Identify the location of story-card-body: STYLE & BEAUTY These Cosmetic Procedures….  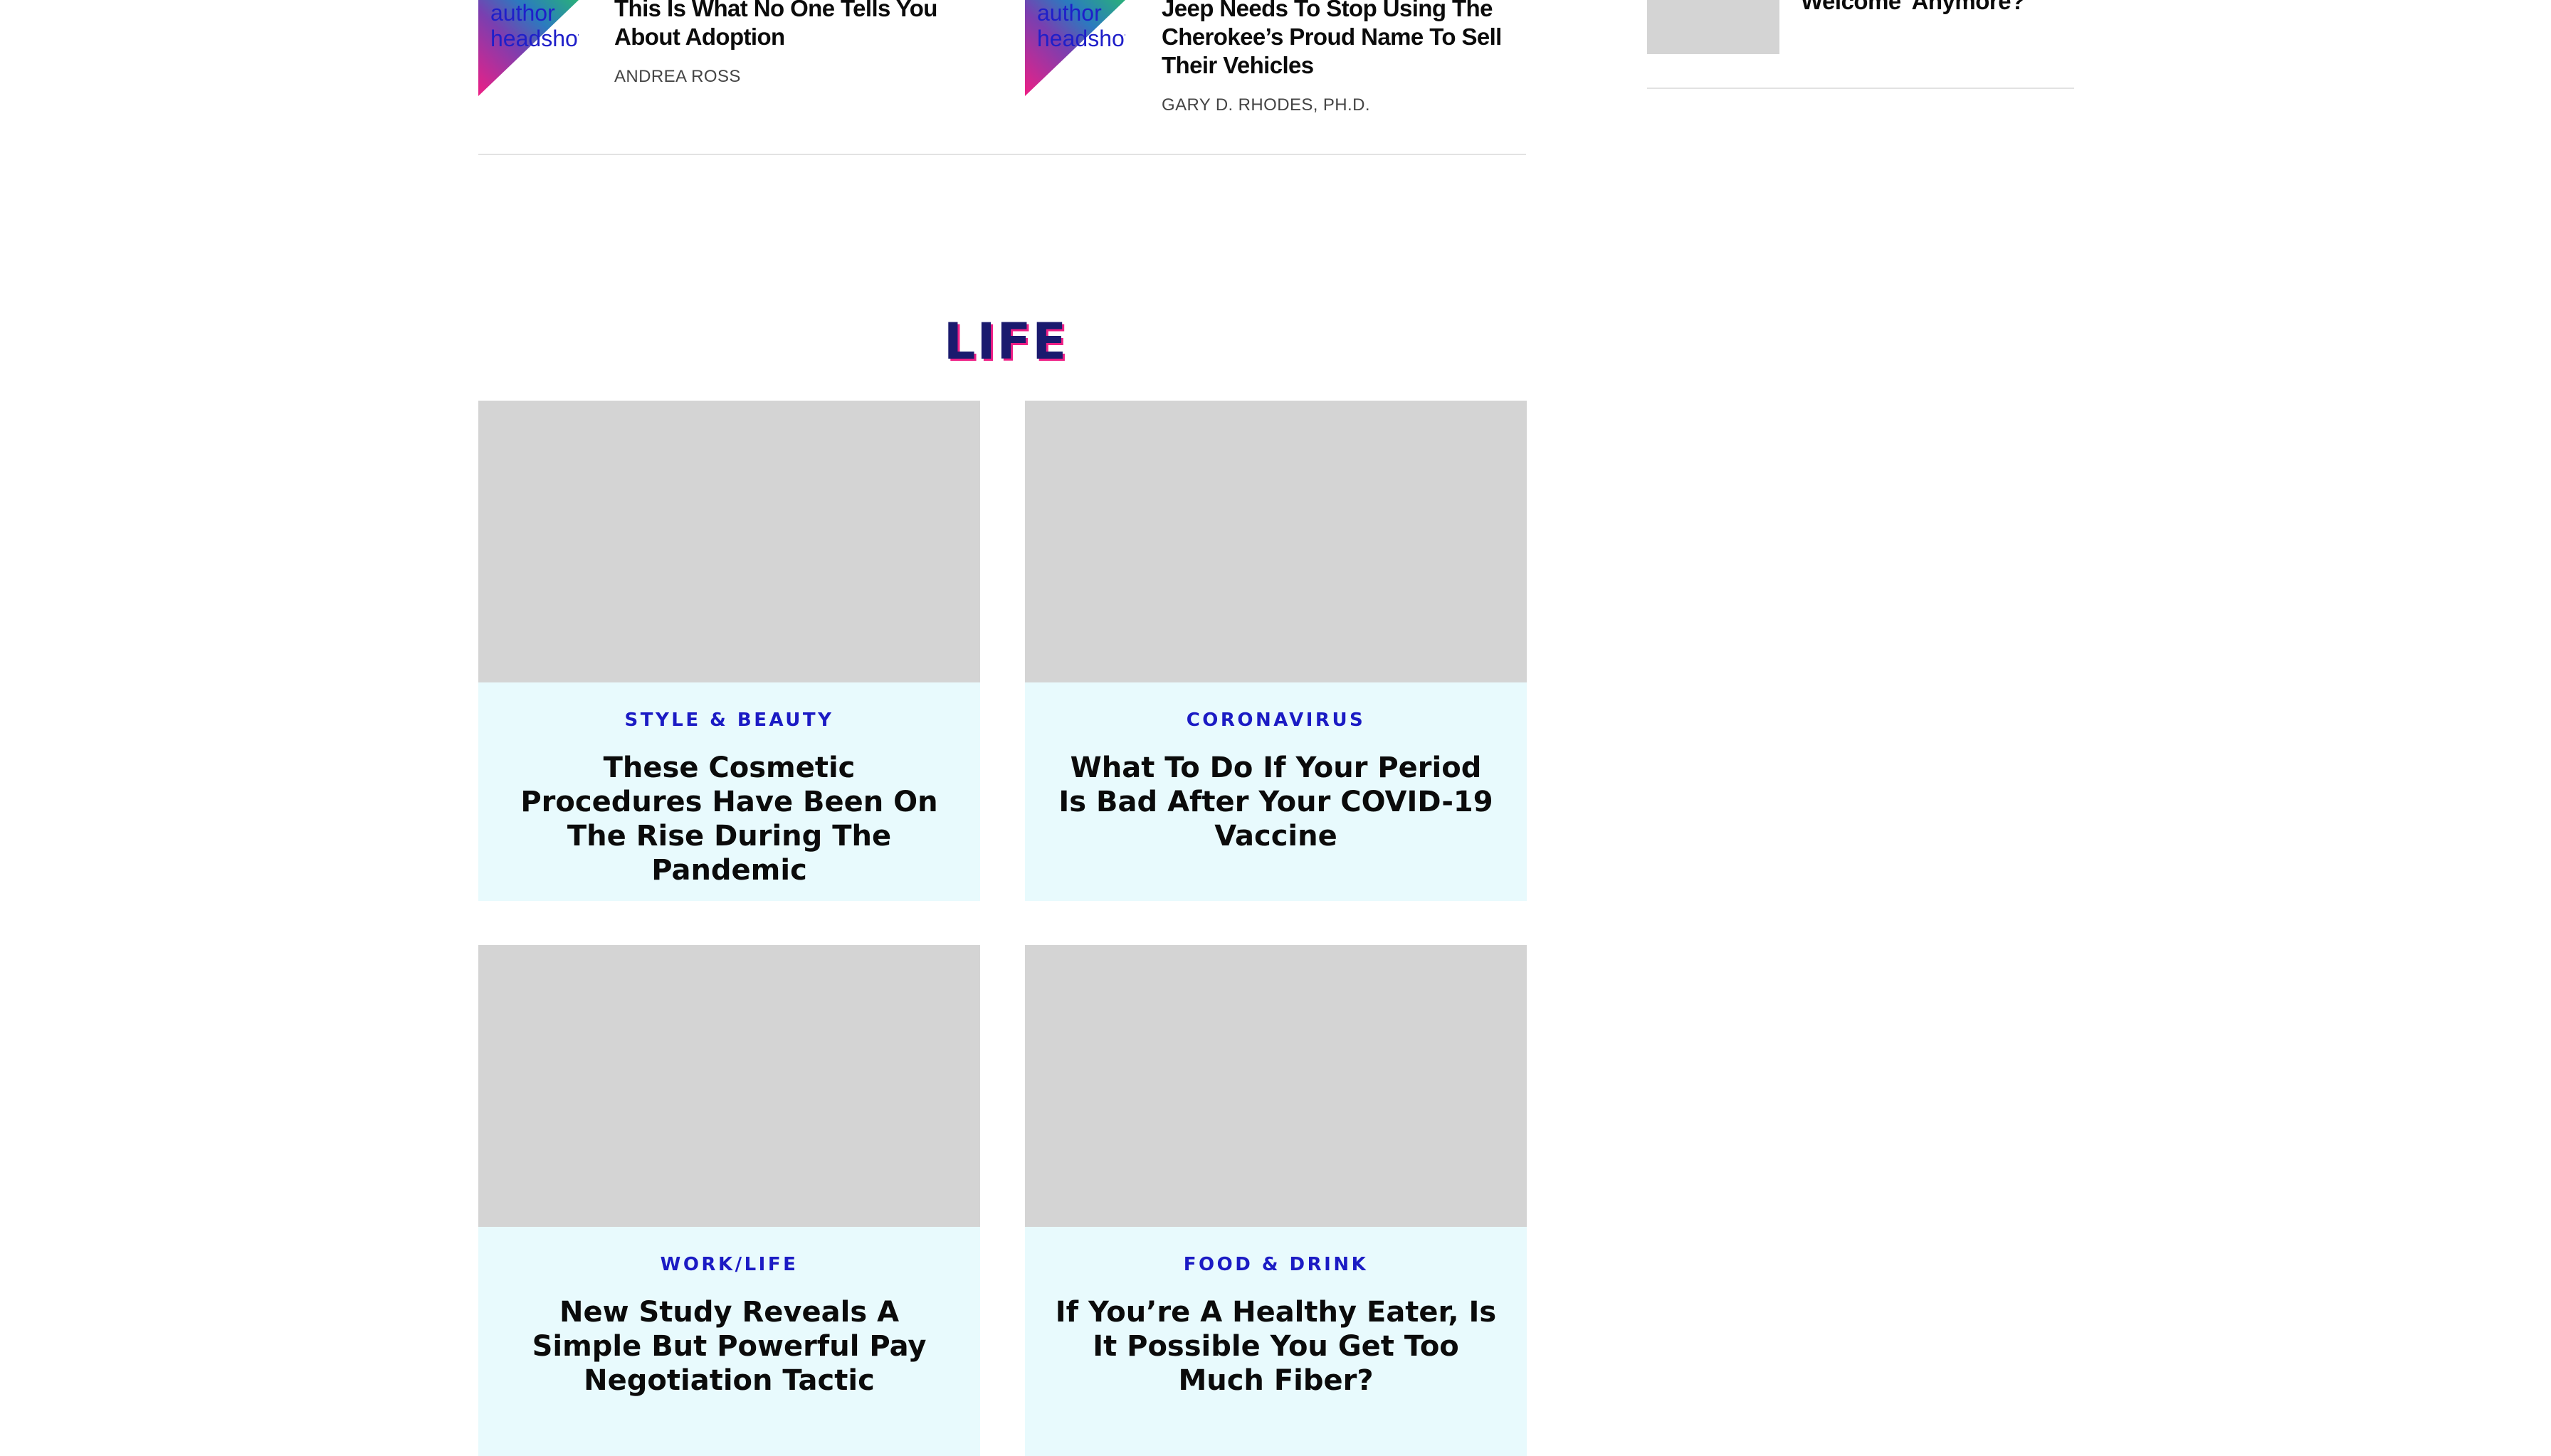
(729, 791).